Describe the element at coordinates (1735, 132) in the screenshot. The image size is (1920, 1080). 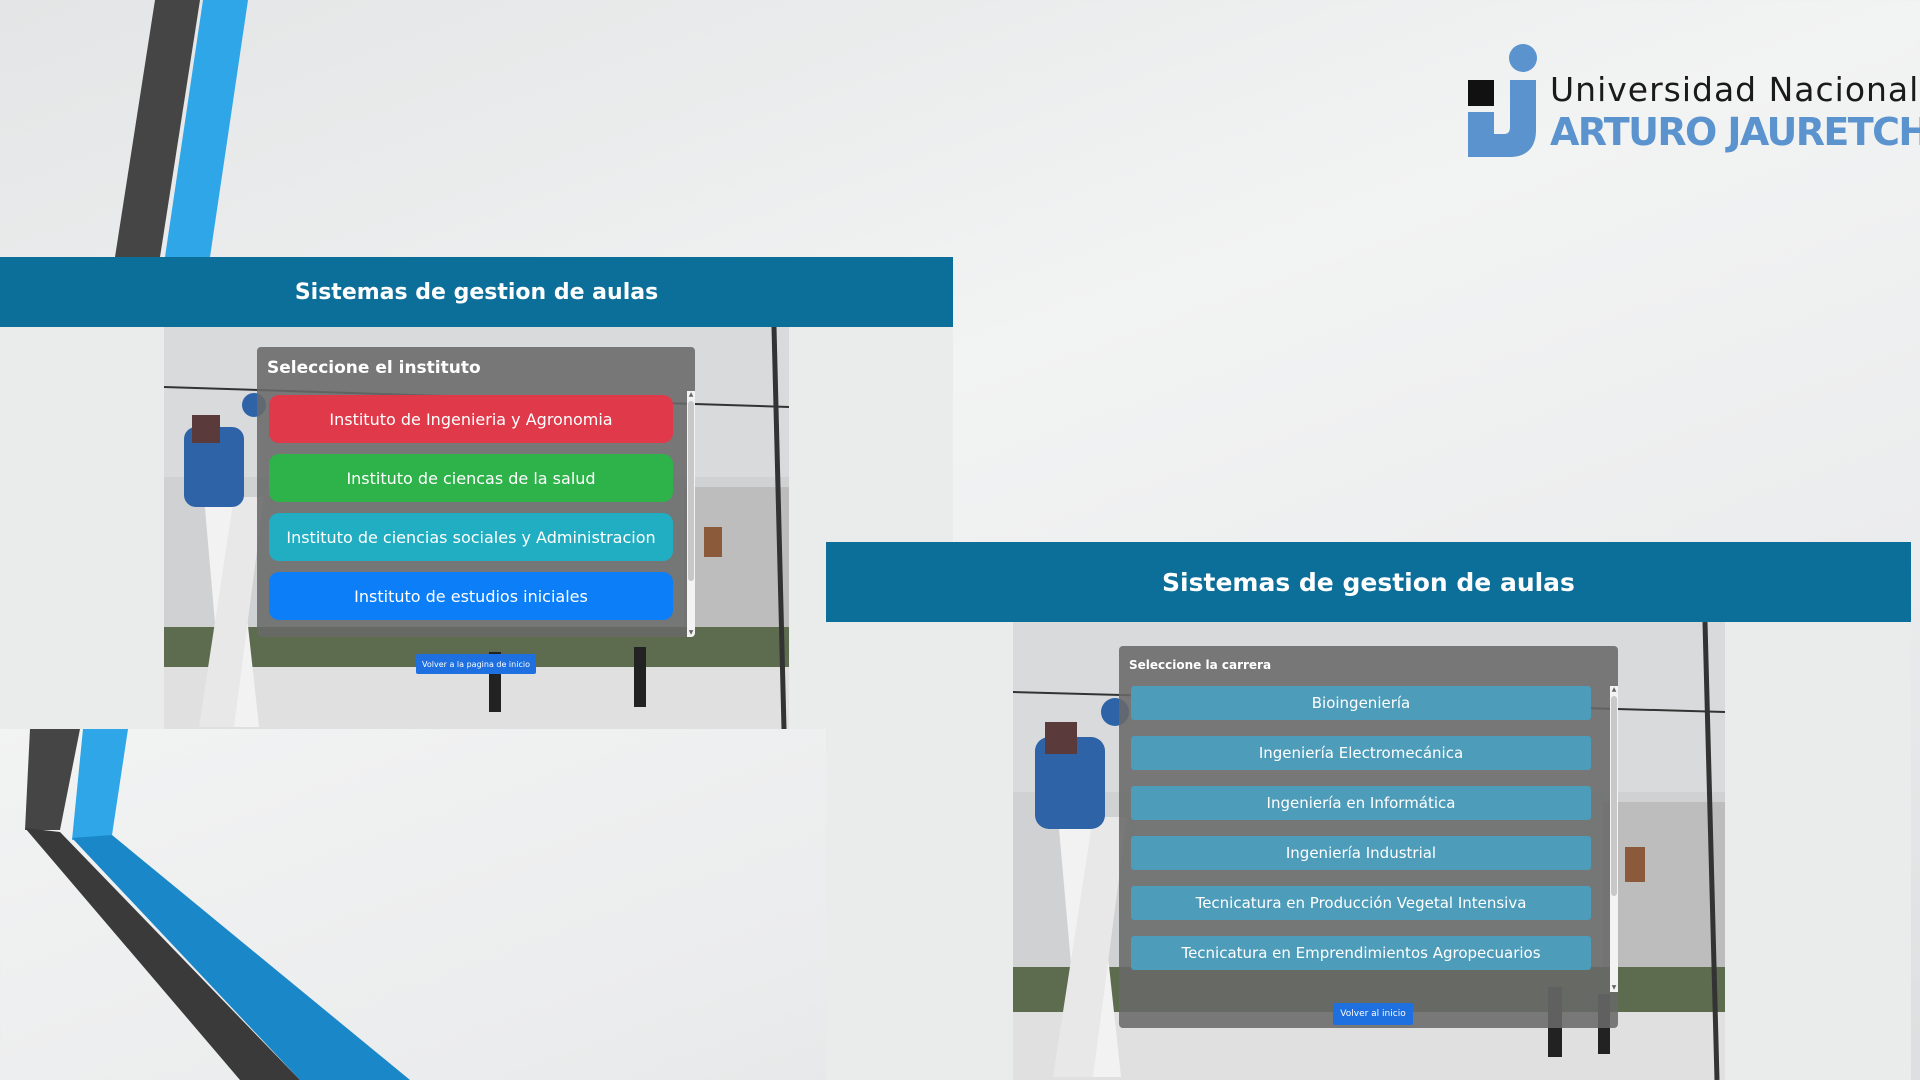
I see `logo-university-subname: ARTURO JAURETCHE` at that location.